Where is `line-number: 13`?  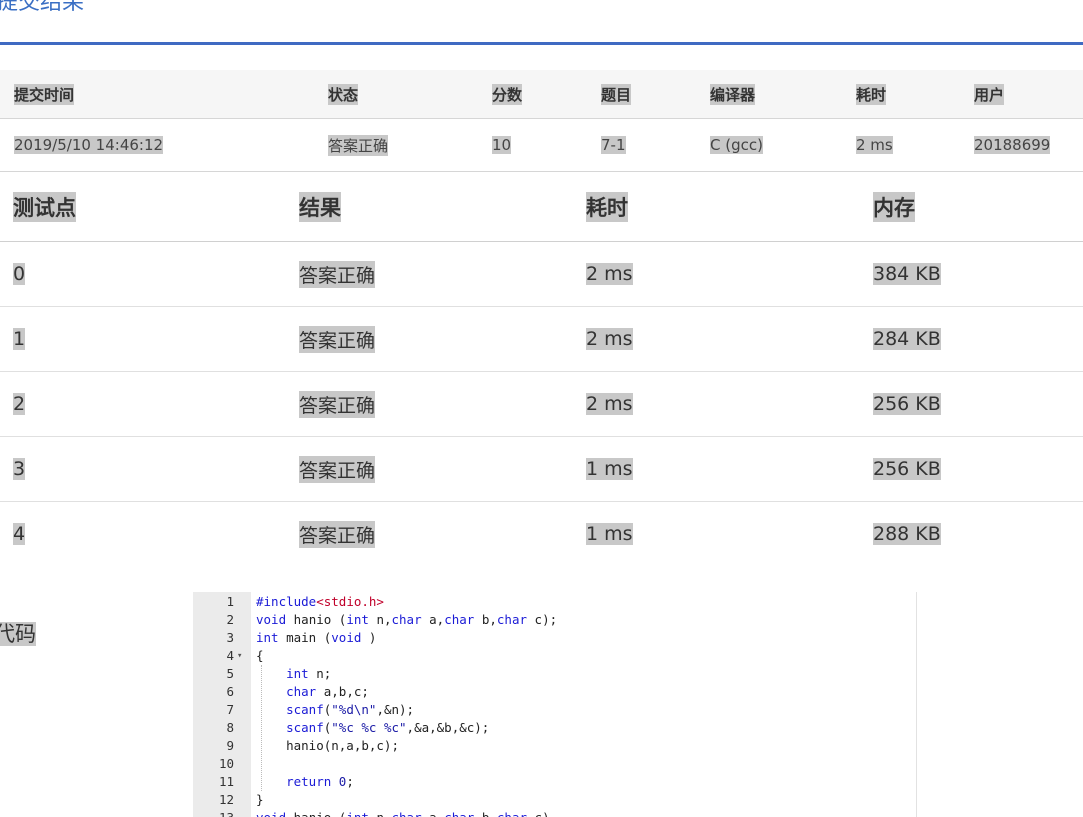 line-number: 13 is located at coordinates (213, 813).